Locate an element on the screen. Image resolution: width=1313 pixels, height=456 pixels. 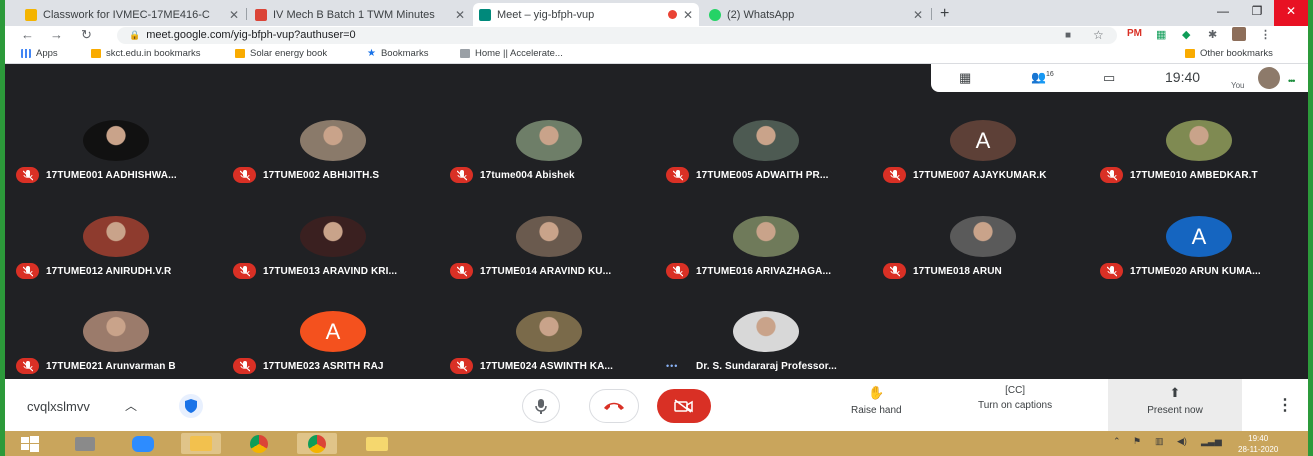
new-tab-button: + is located at coordinates (944, 14).